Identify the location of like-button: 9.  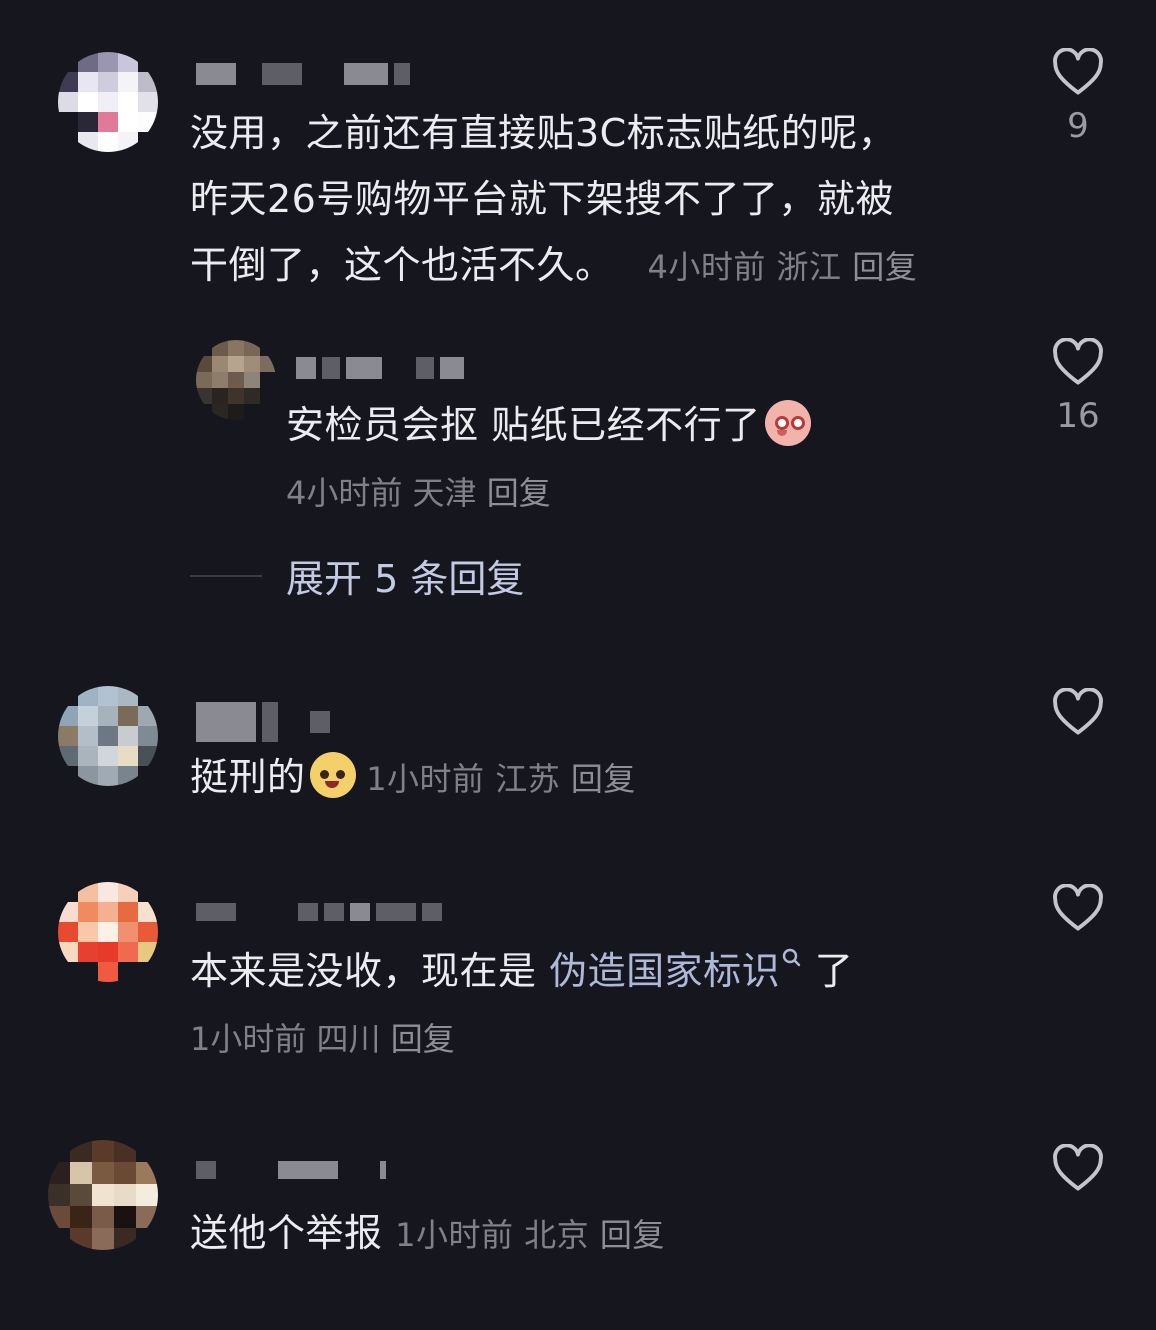
(1078, 97).